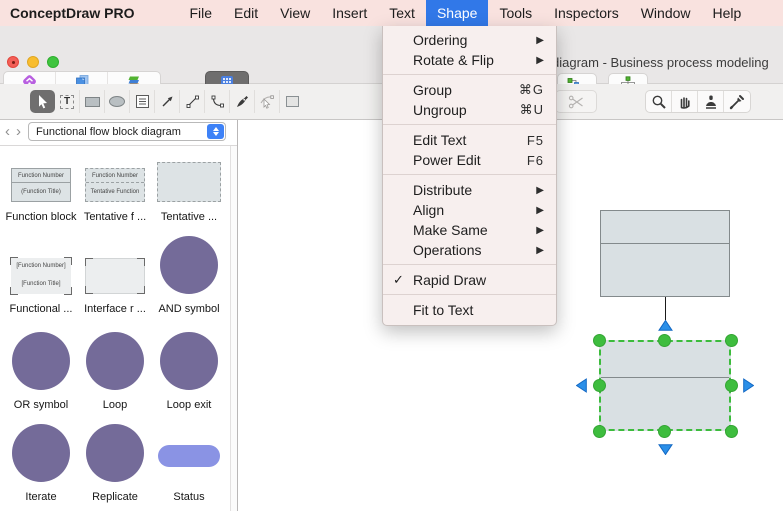 Image resolution: width=783 pixels, height=511 pixels. Describe the element at coordinates (748, 385) in the screenshot. I see `rapid-draw-right-arrow` at that location.